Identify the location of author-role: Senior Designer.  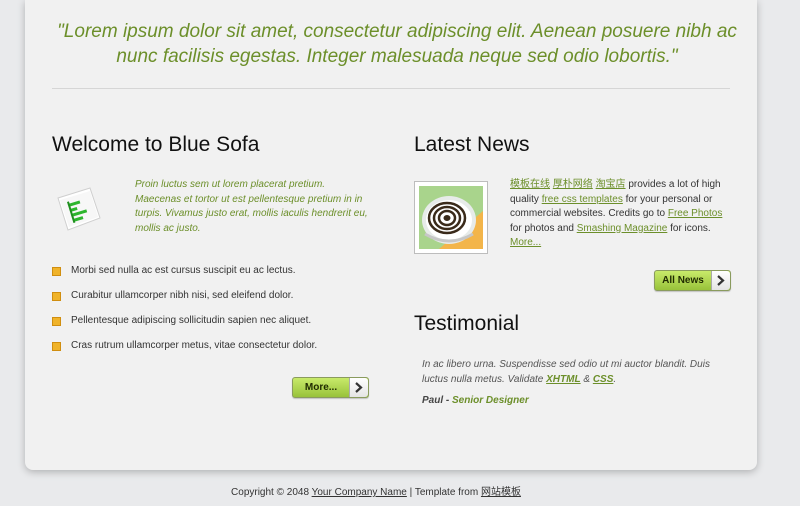
(490, 400).